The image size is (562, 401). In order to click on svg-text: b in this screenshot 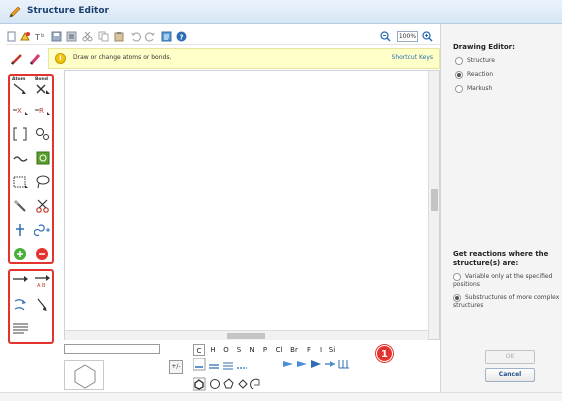, I will do `click(42, 36)`.